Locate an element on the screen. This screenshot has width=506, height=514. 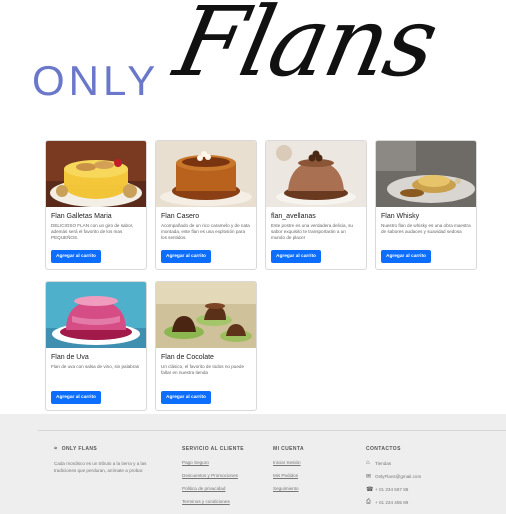
contact-text: Tiendas is located at coordinates (383, 463).